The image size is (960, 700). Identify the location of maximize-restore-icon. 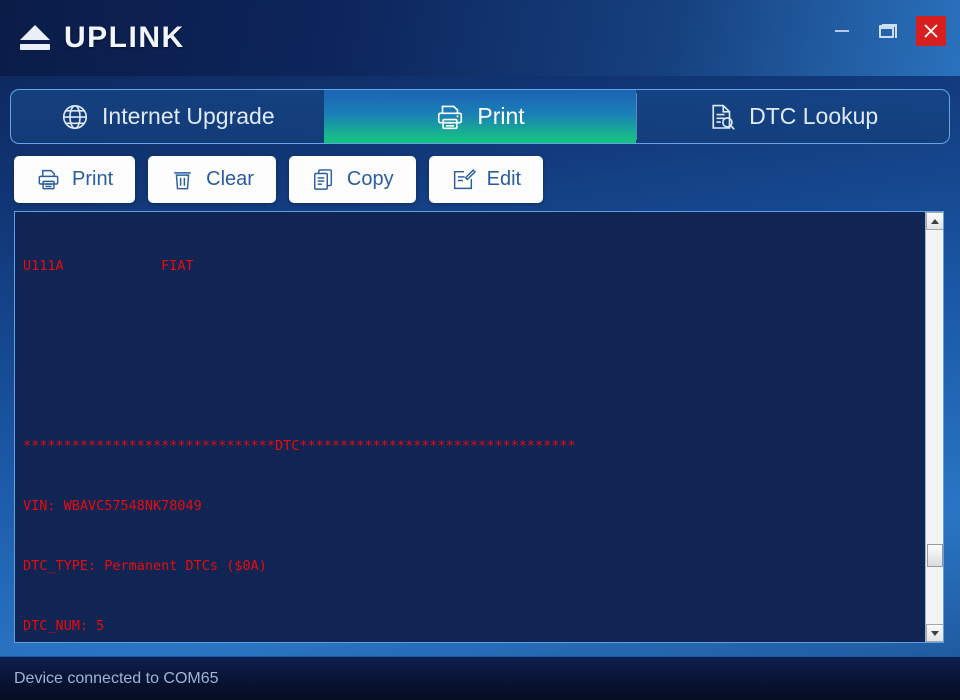
(887, 30).